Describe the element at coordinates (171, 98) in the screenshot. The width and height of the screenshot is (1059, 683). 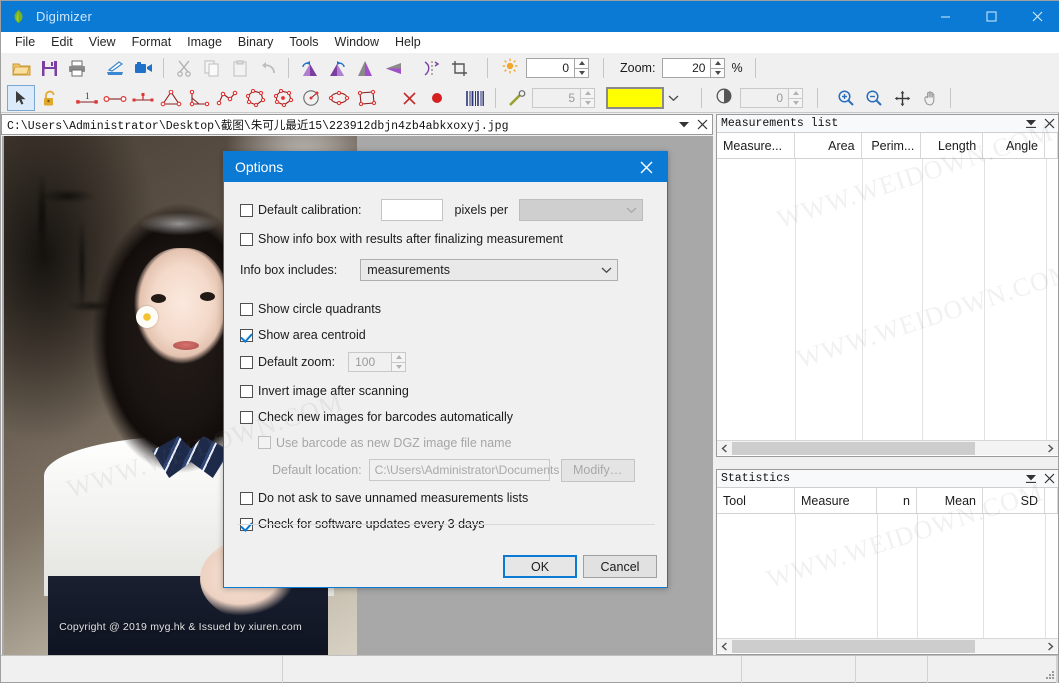
I see `angle-icon` at that location.